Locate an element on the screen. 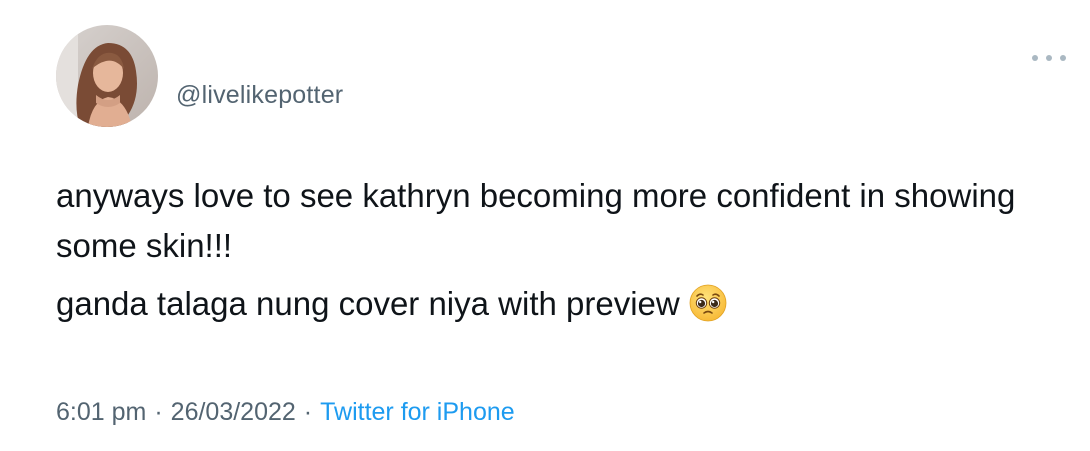 This screenshot has height=451, width=1090. tweet-source-link: Twitter for iPhone is located at coordinates (417, 412).